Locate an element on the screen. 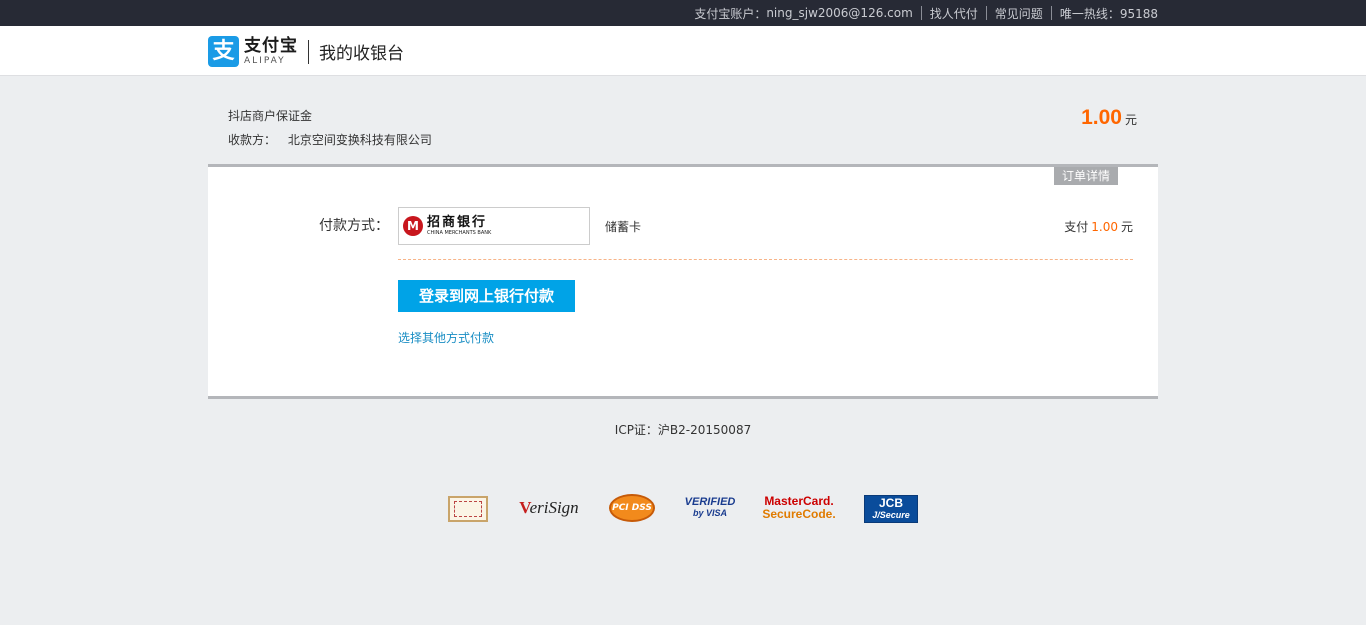 Image resolution: width=1366 pixels, height=625 pixels. jcb-jsecure-logo: JCB J/Secure is located at coordinates (891, 509).